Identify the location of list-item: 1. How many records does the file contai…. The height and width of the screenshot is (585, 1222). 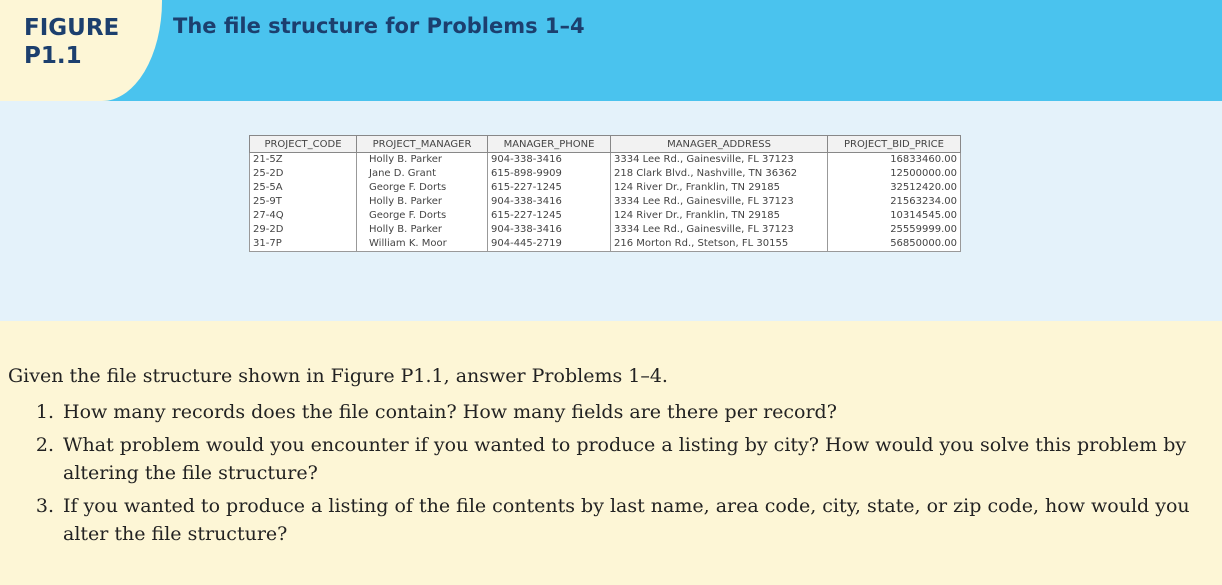
(614, 412).